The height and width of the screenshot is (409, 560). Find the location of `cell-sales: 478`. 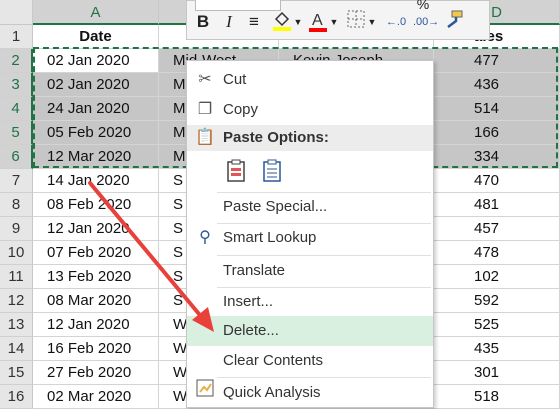

cell-sales: 478 is located at coordinates (497, 253).